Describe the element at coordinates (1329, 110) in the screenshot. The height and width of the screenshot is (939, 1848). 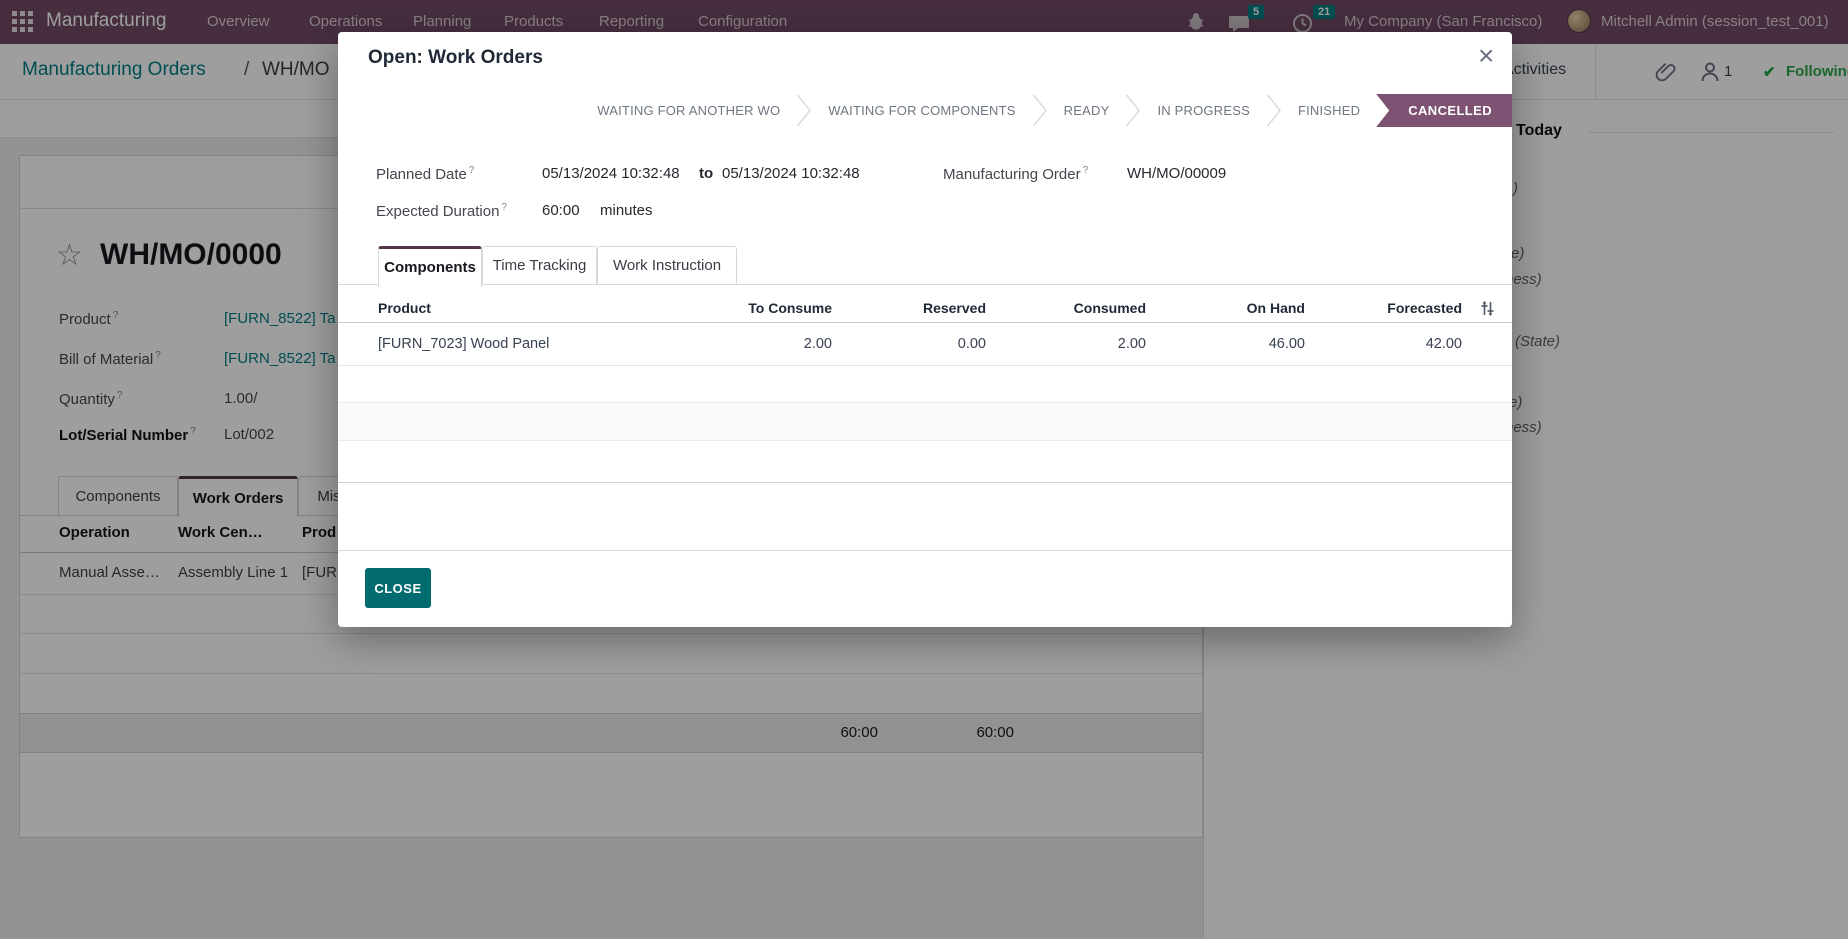
I see `status-finished: FINISHED` at that location.